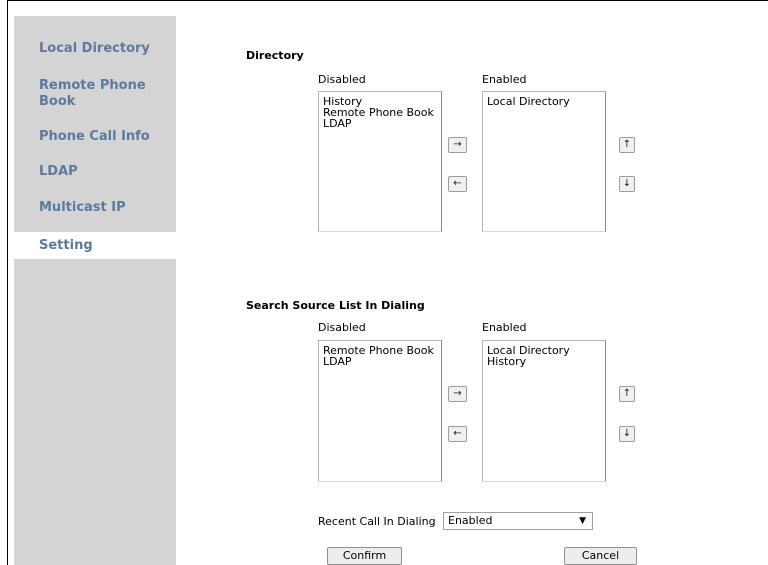 The height and width of the screenshot is (565, 768). I want to click on directory-move-left-button: ←, so click(457, 184).